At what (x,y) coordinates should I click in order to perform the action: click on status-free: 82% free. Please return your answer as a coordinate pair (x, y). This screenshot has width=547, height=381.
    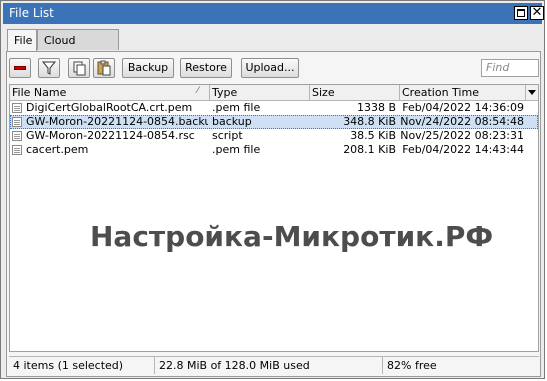
    Looking at the image, I should click on (412, 365).